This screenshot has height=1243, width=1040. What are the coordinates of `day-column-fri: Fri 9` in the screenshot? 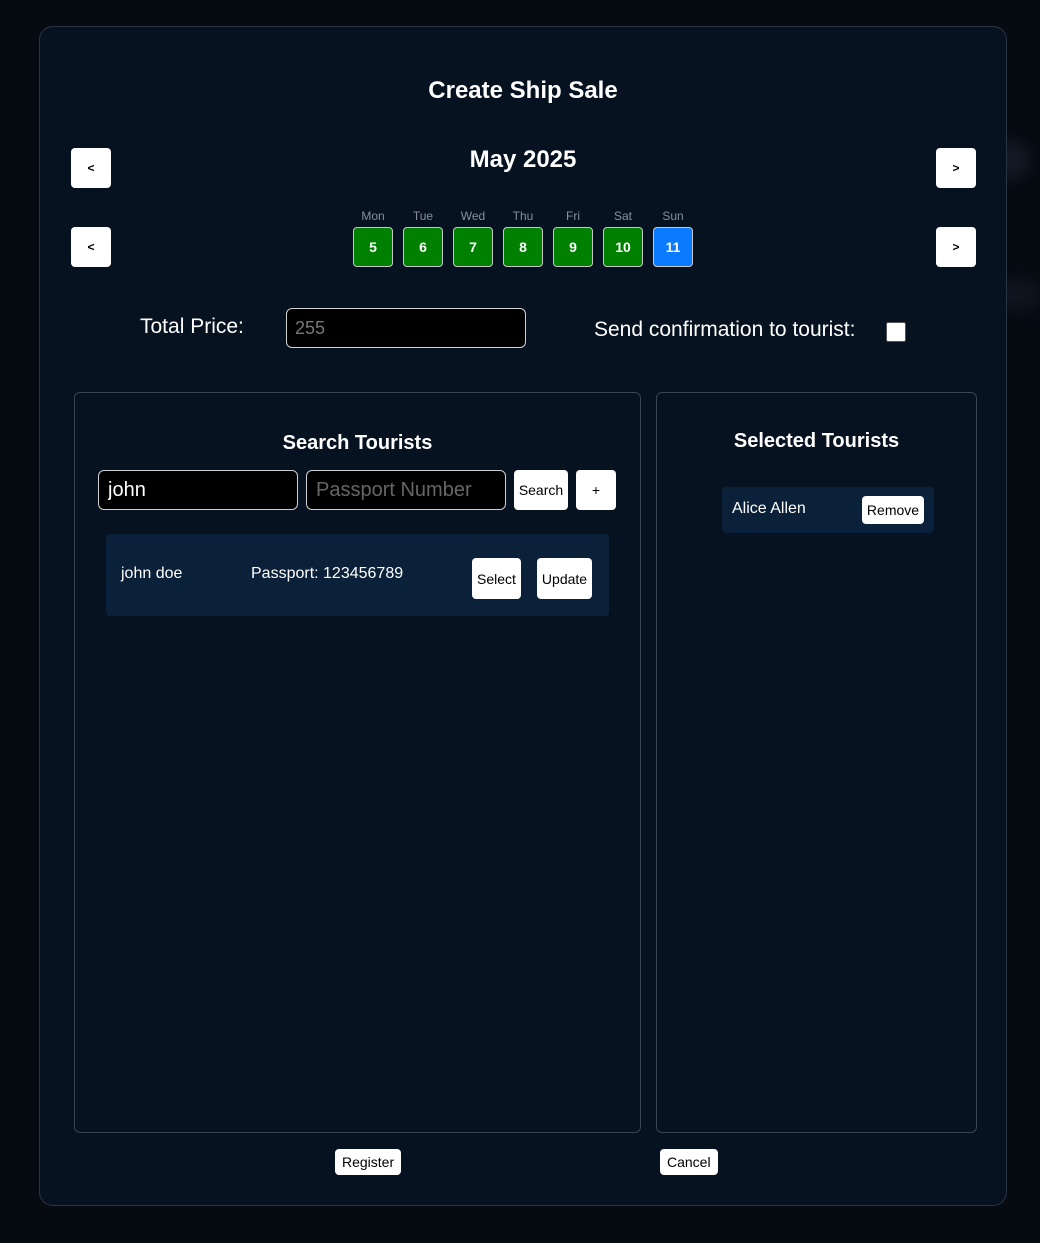 It's located at (573, 238).